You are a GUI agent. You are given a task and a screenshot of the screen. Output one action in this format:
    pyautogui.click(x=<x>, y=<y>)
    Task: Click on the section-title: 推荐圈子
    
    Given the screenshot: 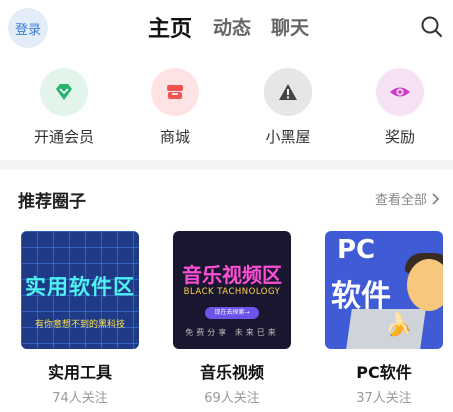 What is the action you would take?
    pyautogui.click(x=52, y=202)
    